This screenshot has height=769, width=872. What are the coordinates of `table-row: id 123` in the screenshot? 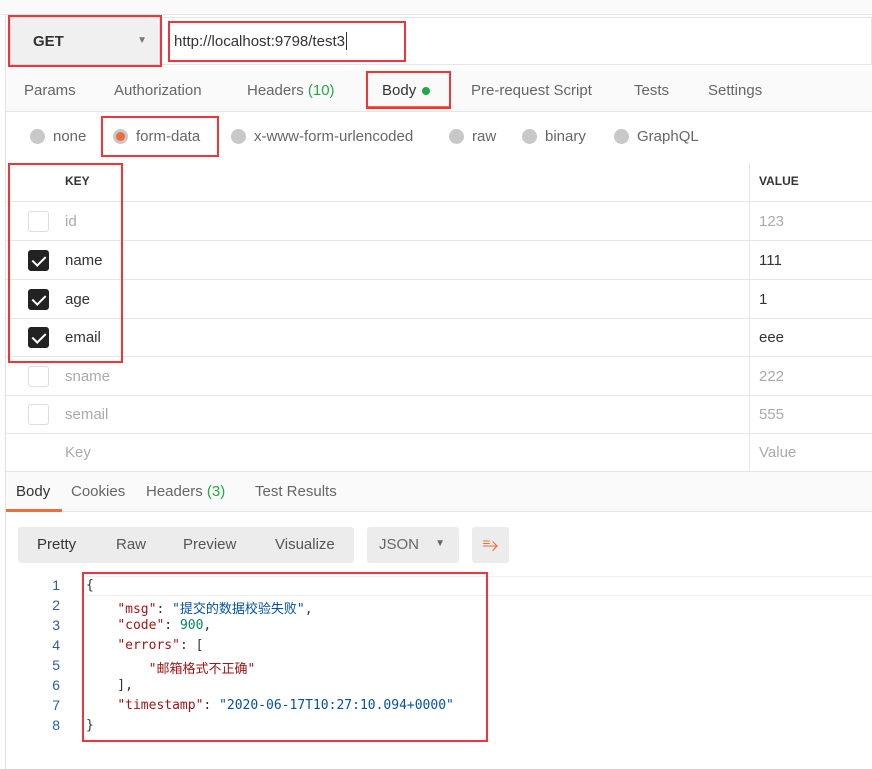 It's located at (439, 221).